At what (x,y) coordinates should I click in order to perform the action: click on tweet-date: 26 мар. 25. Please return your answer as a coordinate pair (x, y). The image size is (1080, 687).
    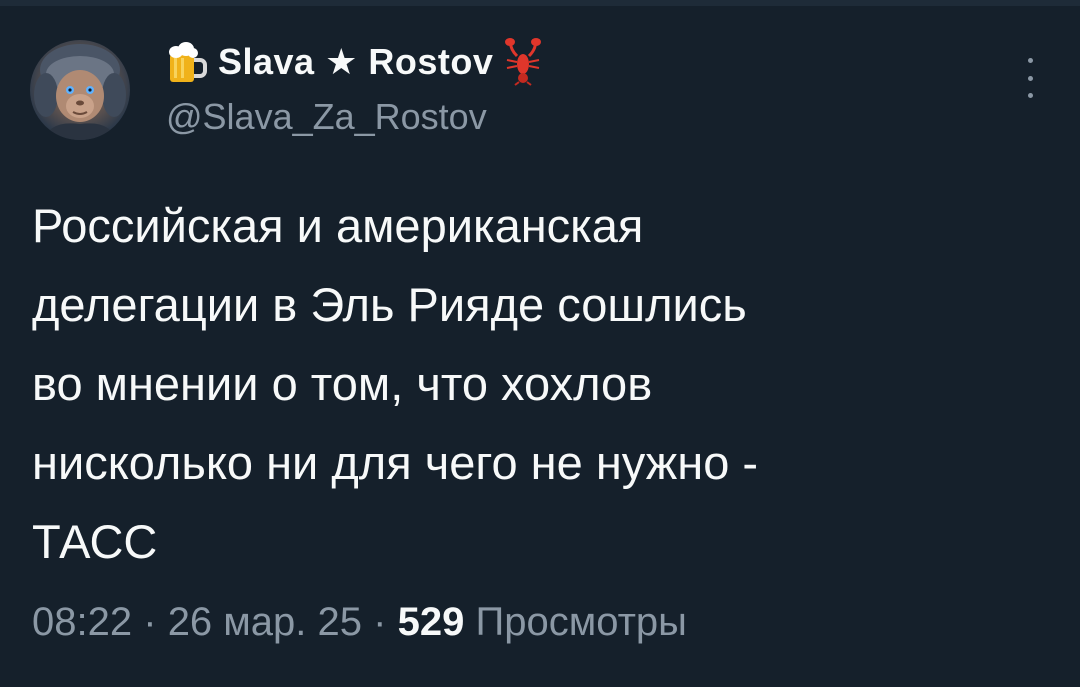
    Looking at the image, I should click on (265, 622).